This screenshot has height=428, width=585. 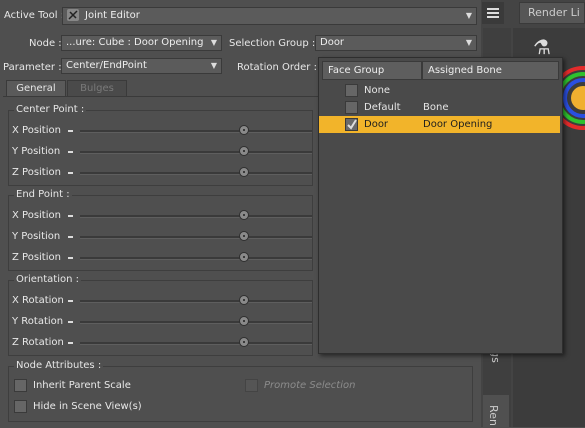 I want to click on orient-y-dash, so click(x=70, y=322).